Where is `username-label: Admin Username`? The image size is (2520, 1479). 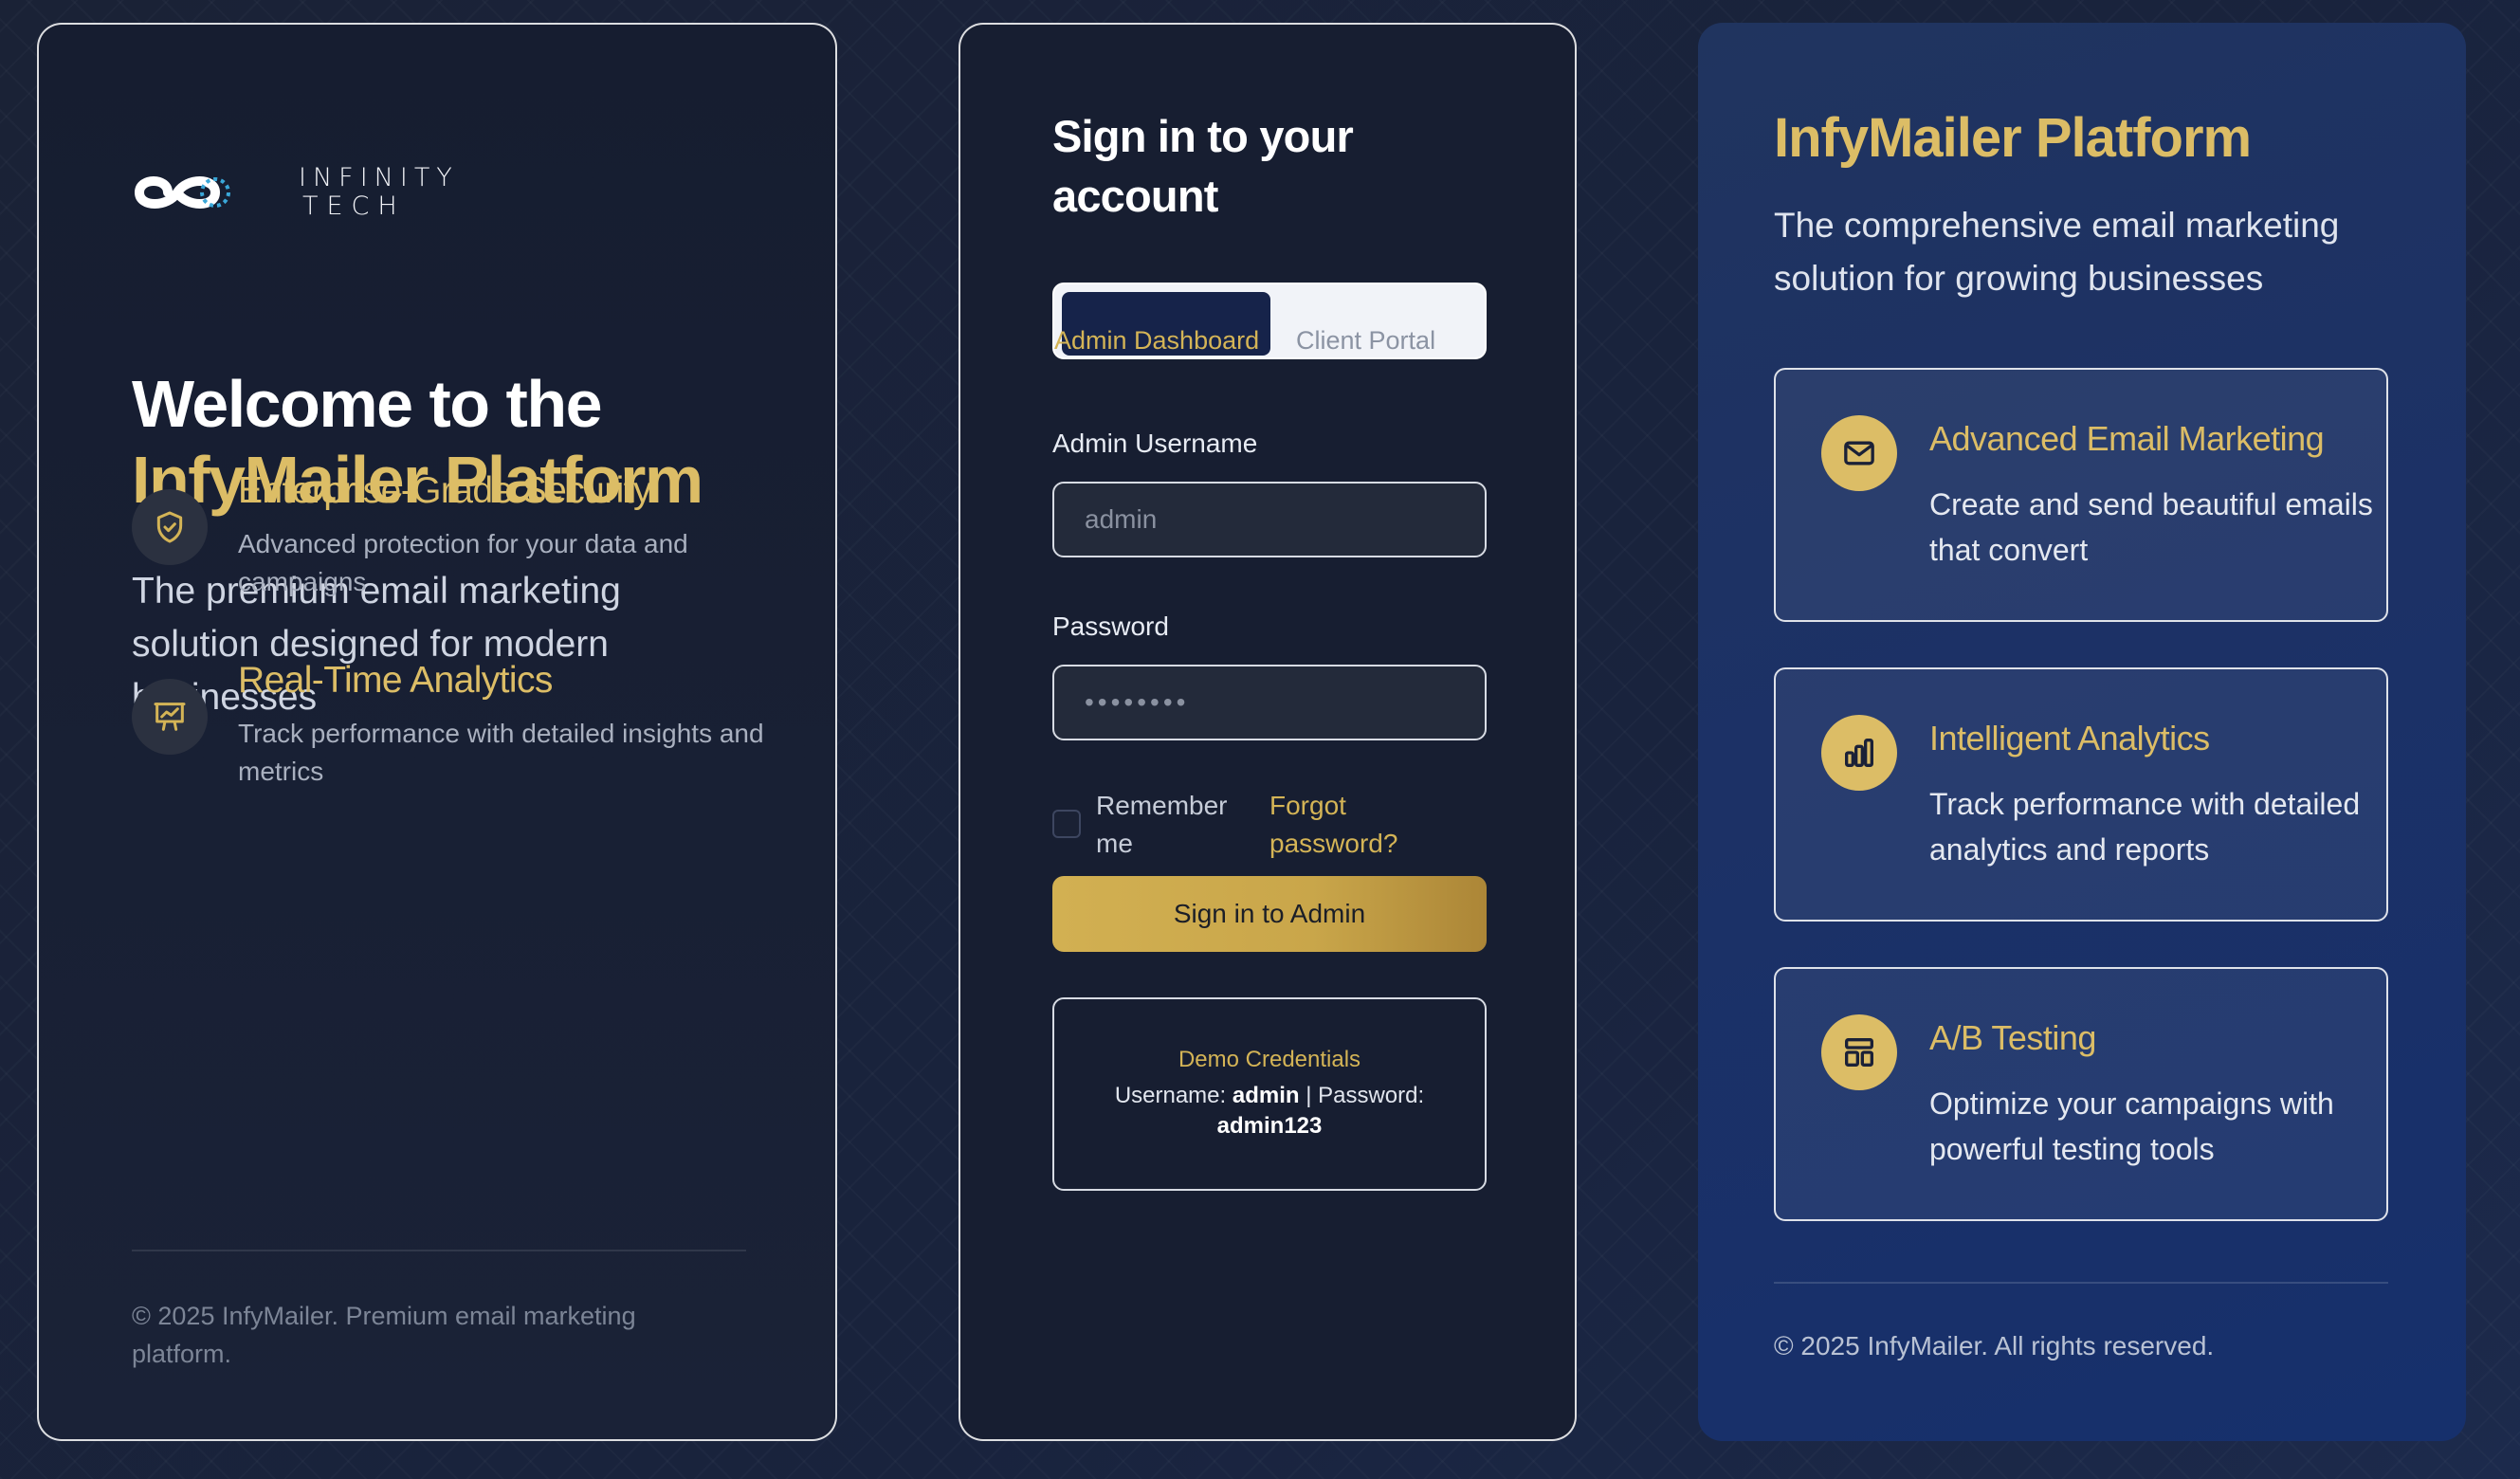
username-label: Admin Username is located at coordinates (1155, 443).